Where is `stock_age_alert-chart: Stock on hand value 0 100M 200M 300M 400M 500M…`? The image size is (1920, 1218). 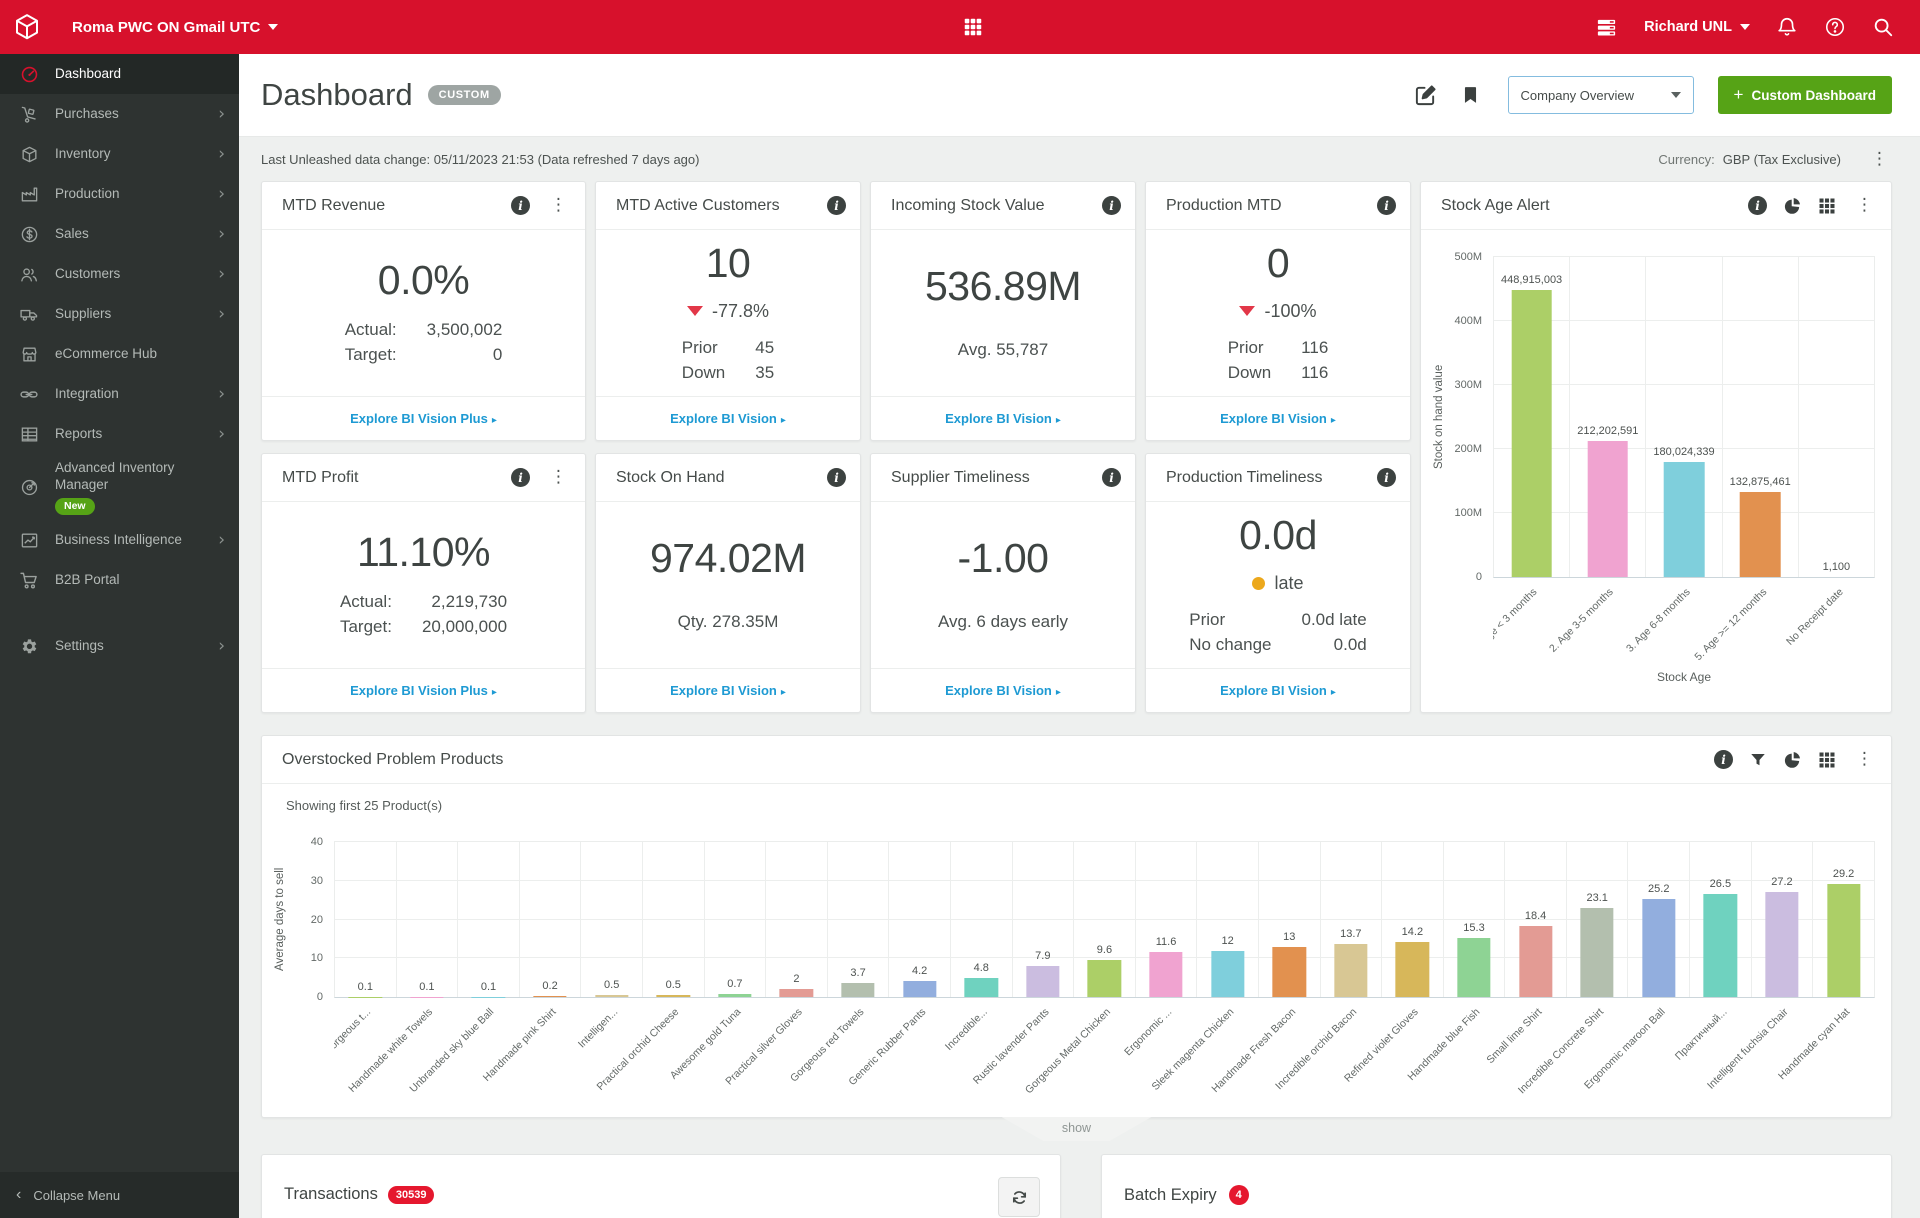
stock_age_alert-chart: Stock on hand value 0 100M 200M 300M 400M 500M… is located at coordinates (1656, 460).